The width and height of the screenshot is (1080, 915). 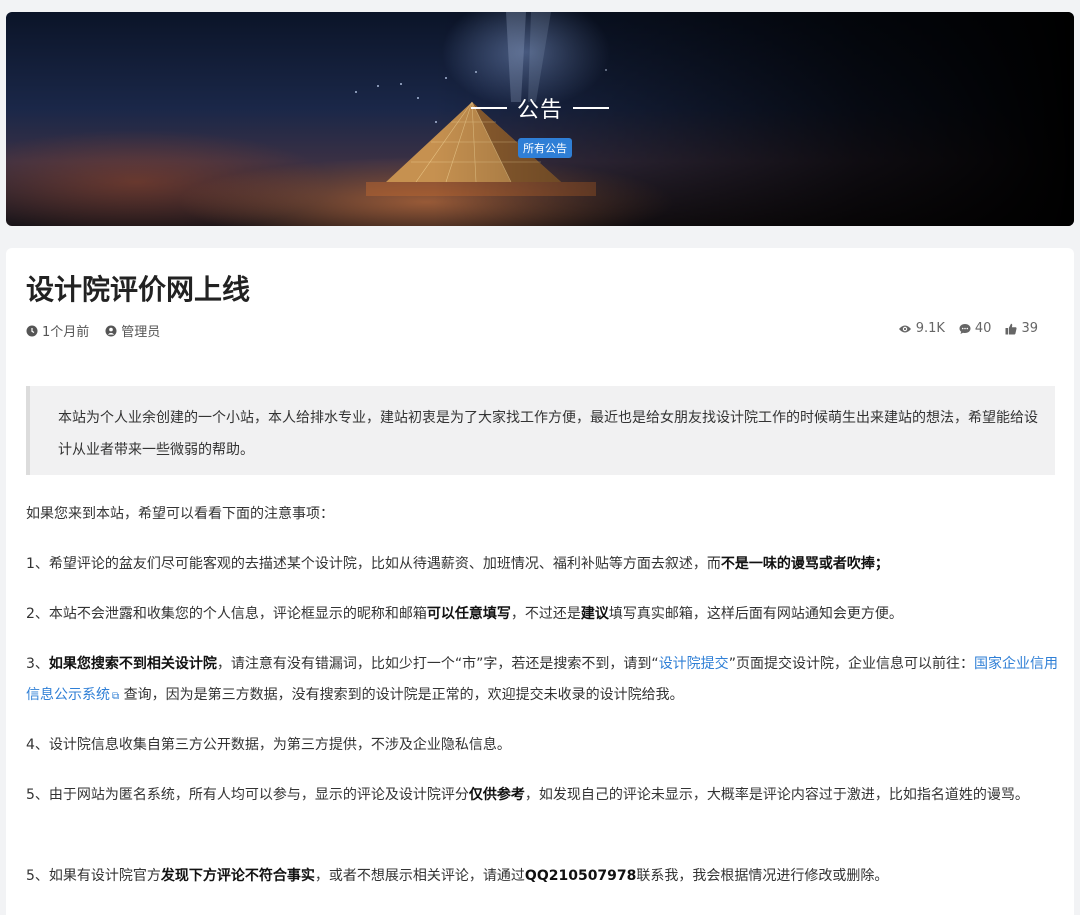 What do you see at coordinates (776, 795) in the screenshot?
I see `notice-item-5-text-b: ，如发现自己的评论未显示，大概率是评论内容过于激进，比如指名道姓的谩骂。` at bounding box center [776, 795].